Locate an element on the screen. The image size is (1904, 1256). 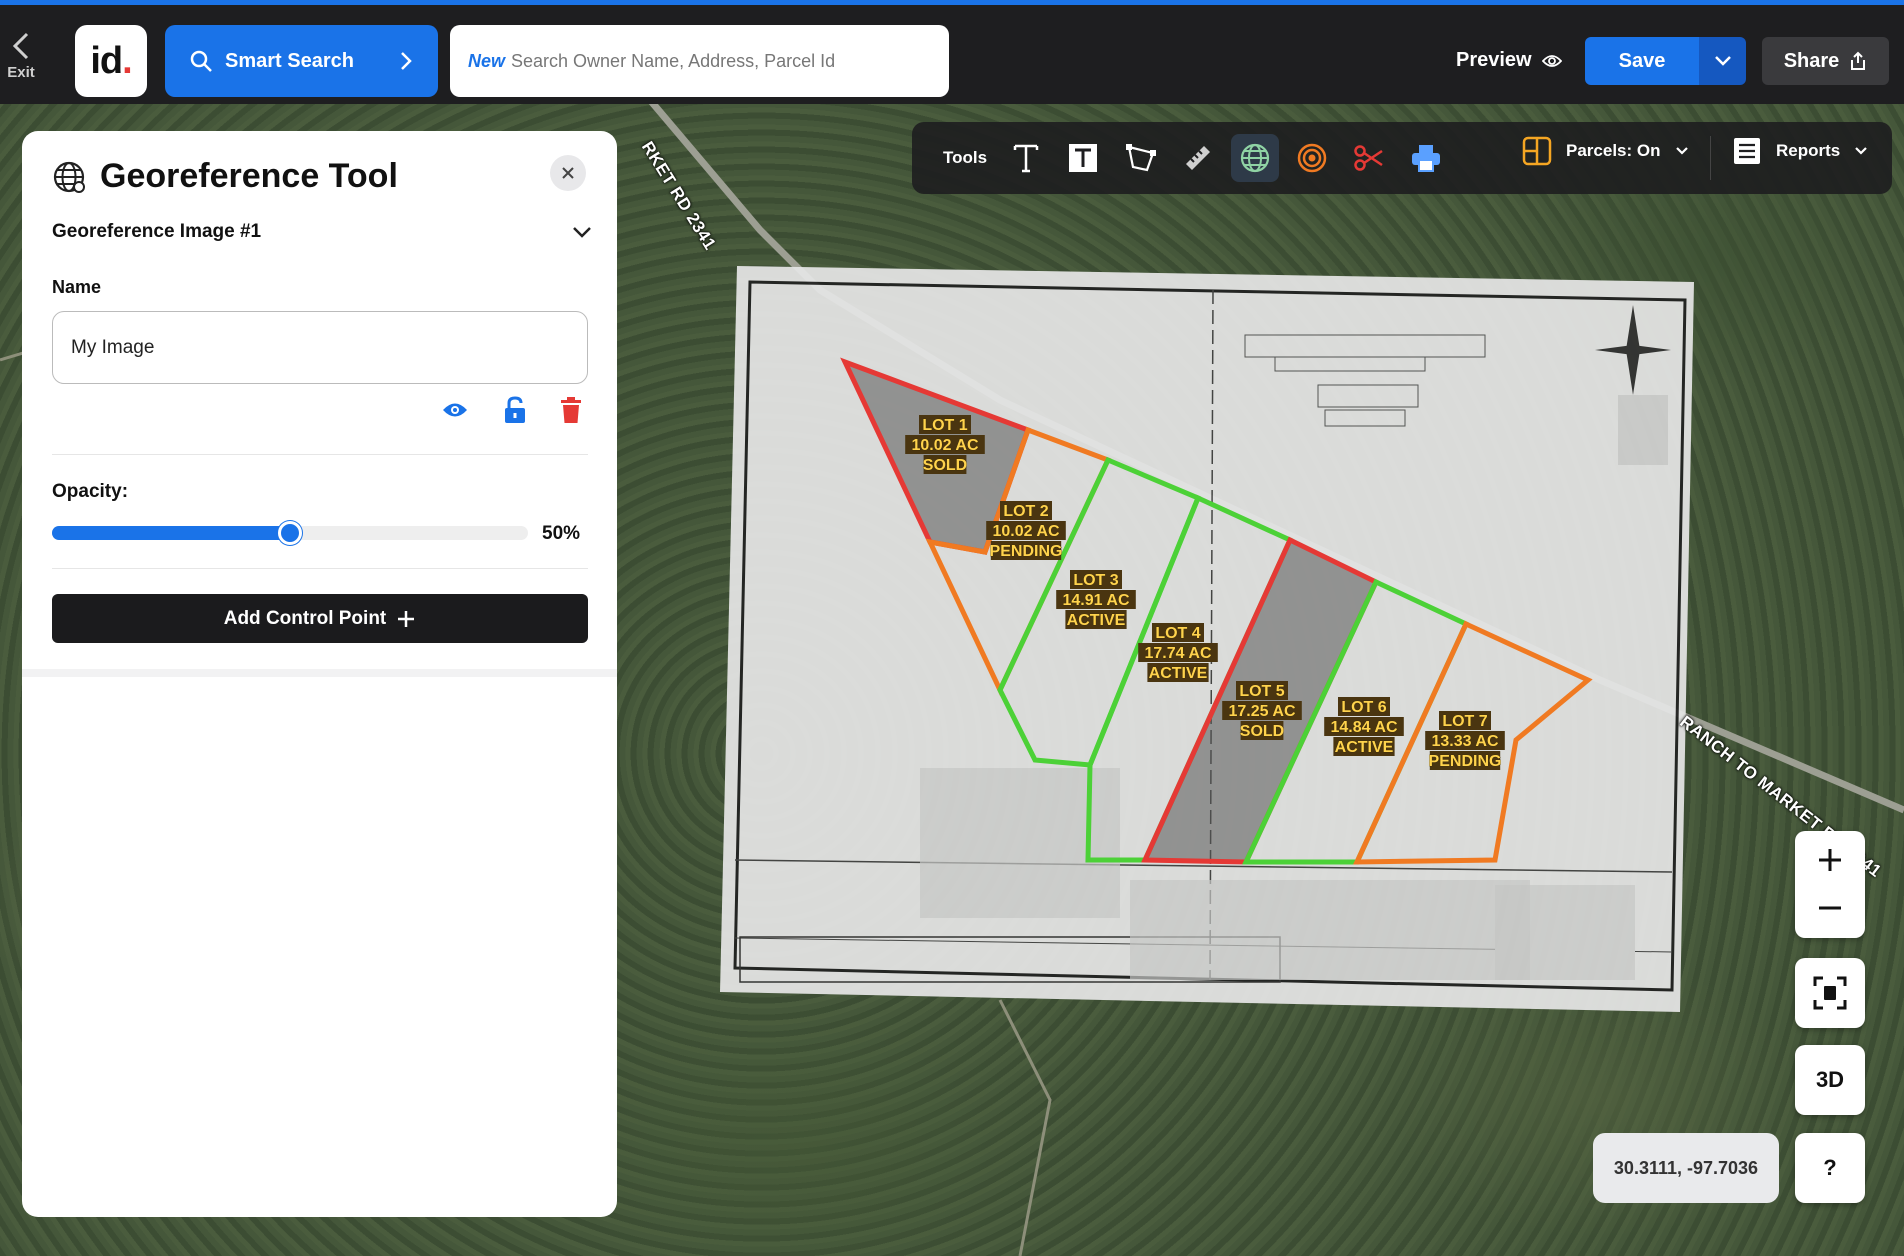
print-tool-button is located at coordinates (1426, 158).